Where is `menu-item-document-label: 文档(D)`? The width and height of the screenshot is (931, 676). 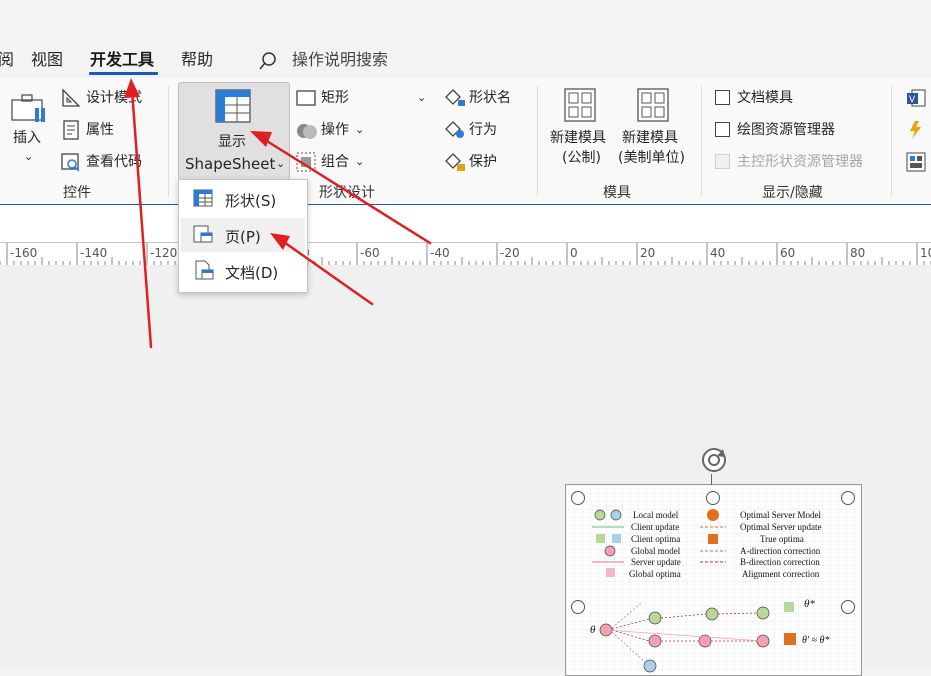 menu-item-document-label: 文档(D) is located at coordinates (252, 273).